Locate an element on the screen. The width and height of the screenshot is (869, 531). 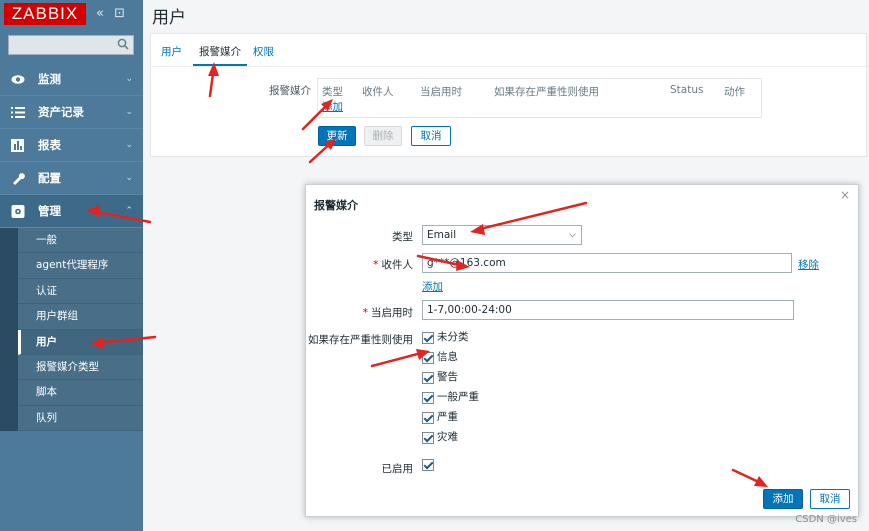
zabbix-logo: ZABBIX is located at coordinates (45, 14).